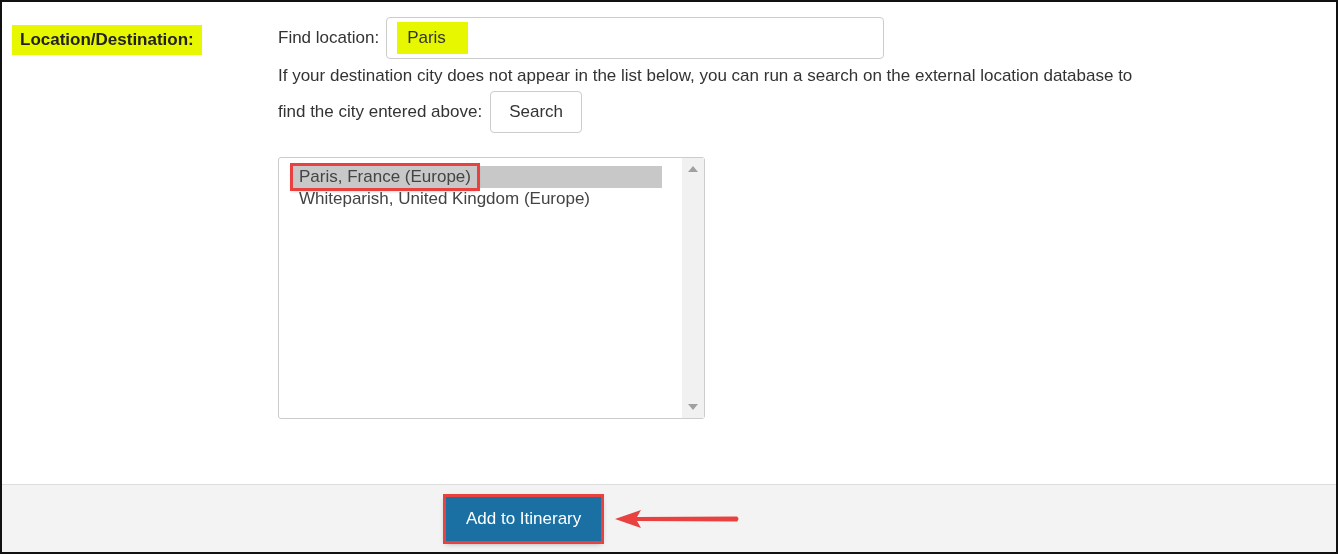  Describe the element at coordinates (693, 288) in the screenshot. I see `scrollbar` at that location.